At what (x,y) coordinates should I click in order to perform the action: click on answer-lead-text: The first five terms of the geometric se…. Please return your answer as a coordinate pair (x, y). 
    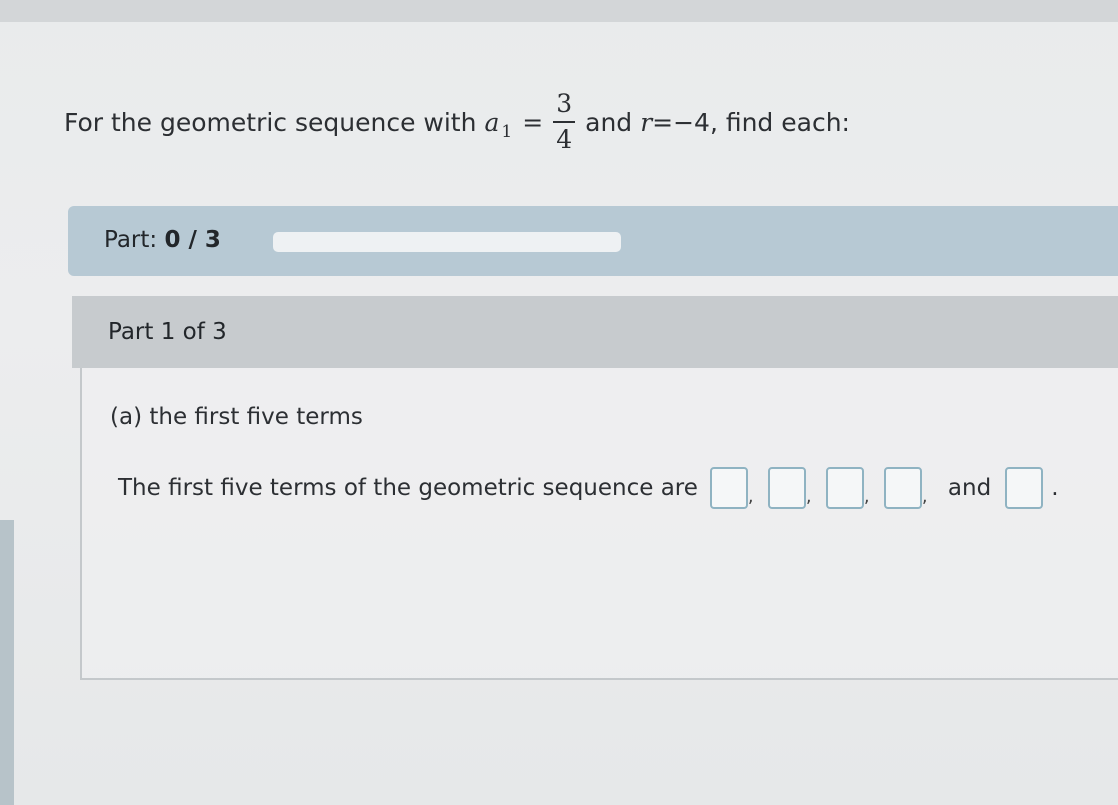
    Looking at the image, I should click on (408, 488).